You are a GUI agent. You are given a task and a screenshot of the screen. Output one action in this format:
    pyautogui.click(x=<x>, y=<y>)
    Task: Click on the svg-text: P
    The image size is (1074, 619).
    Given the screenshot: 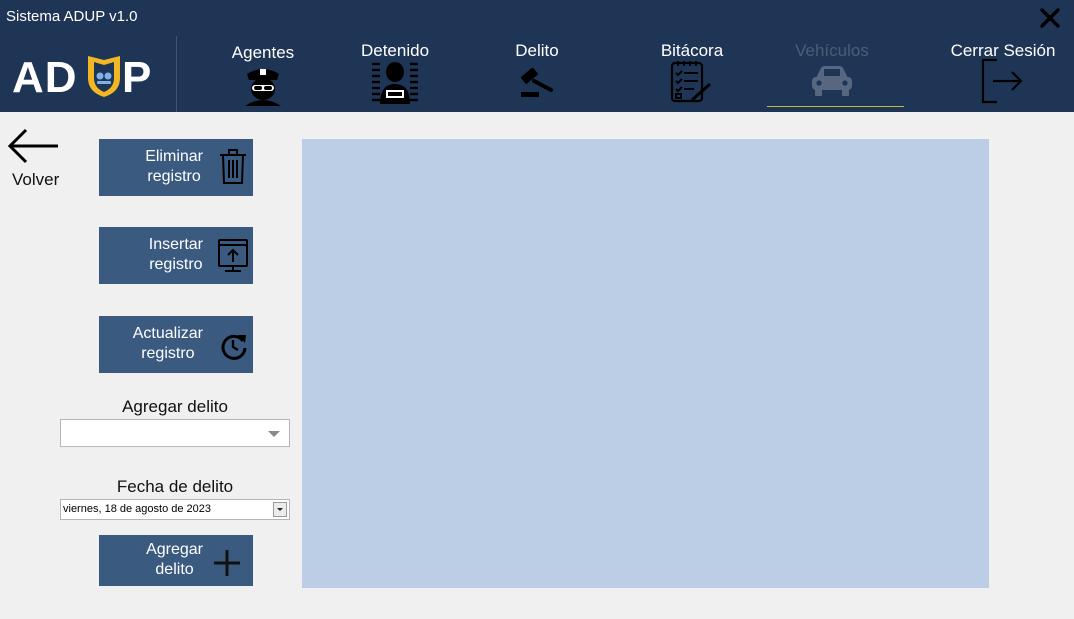 What is the action you would take?
    pyautogui.click(x=136, y=75)
    